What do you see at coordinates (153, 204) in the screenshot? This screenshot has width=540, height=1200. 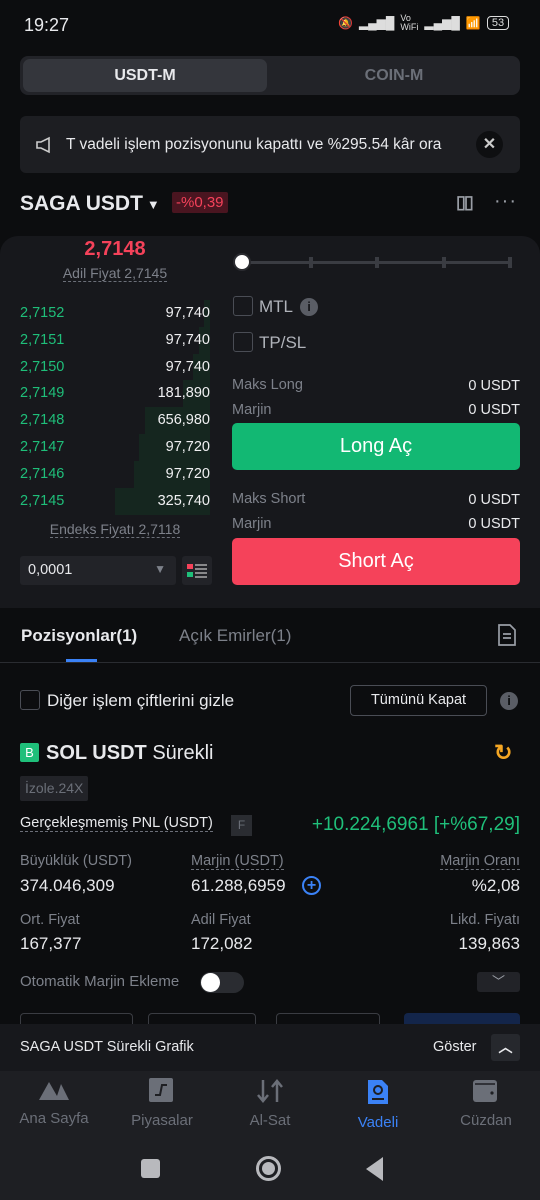 I see `caret-down-icon: ▼` at bounding box center [153, 204].